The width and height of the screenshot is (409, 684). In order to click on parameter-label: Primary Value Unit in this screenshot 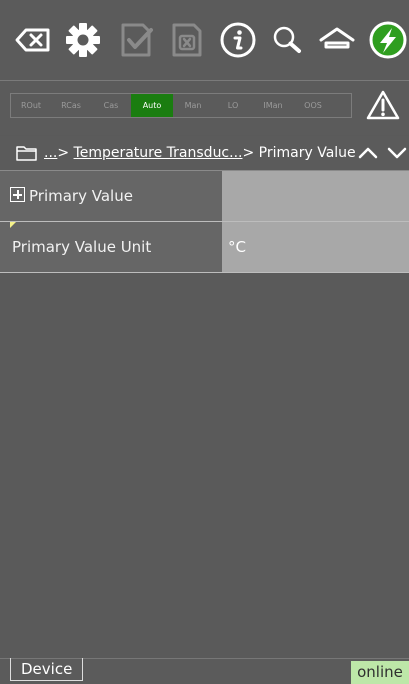, I will do `click(111, 247)`.